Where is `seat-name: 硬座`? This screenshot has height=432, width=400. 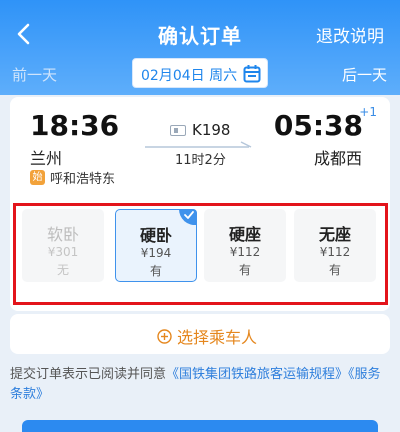
seat-name: 硬座 is located at coordinates (244, 234).